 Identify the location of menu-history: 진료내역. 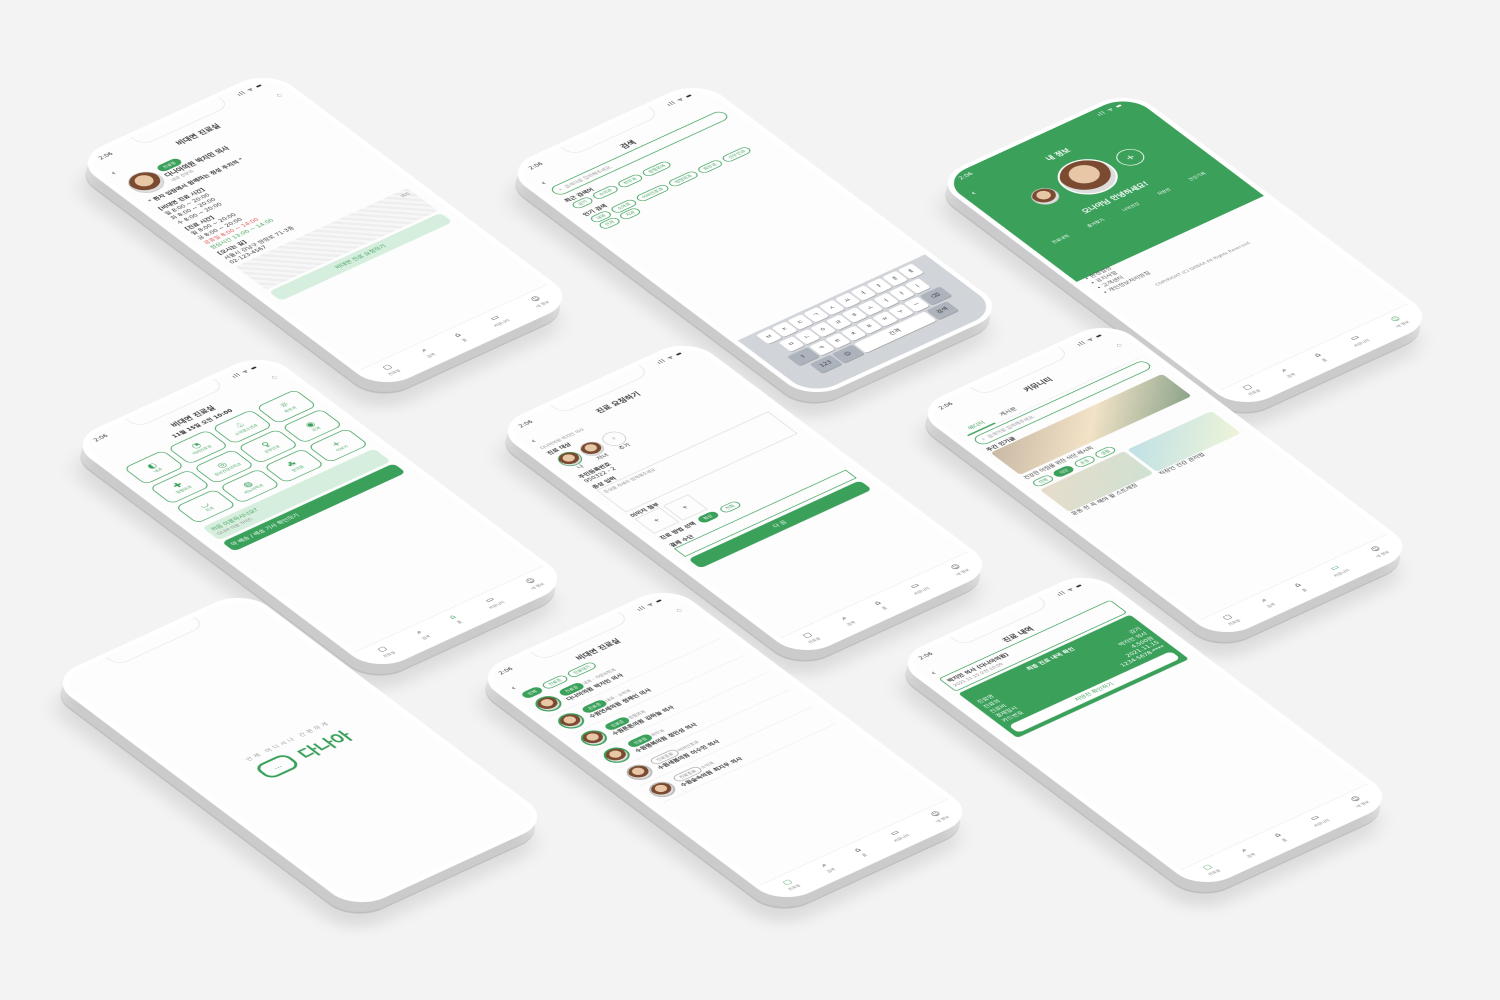
(1060, 239).